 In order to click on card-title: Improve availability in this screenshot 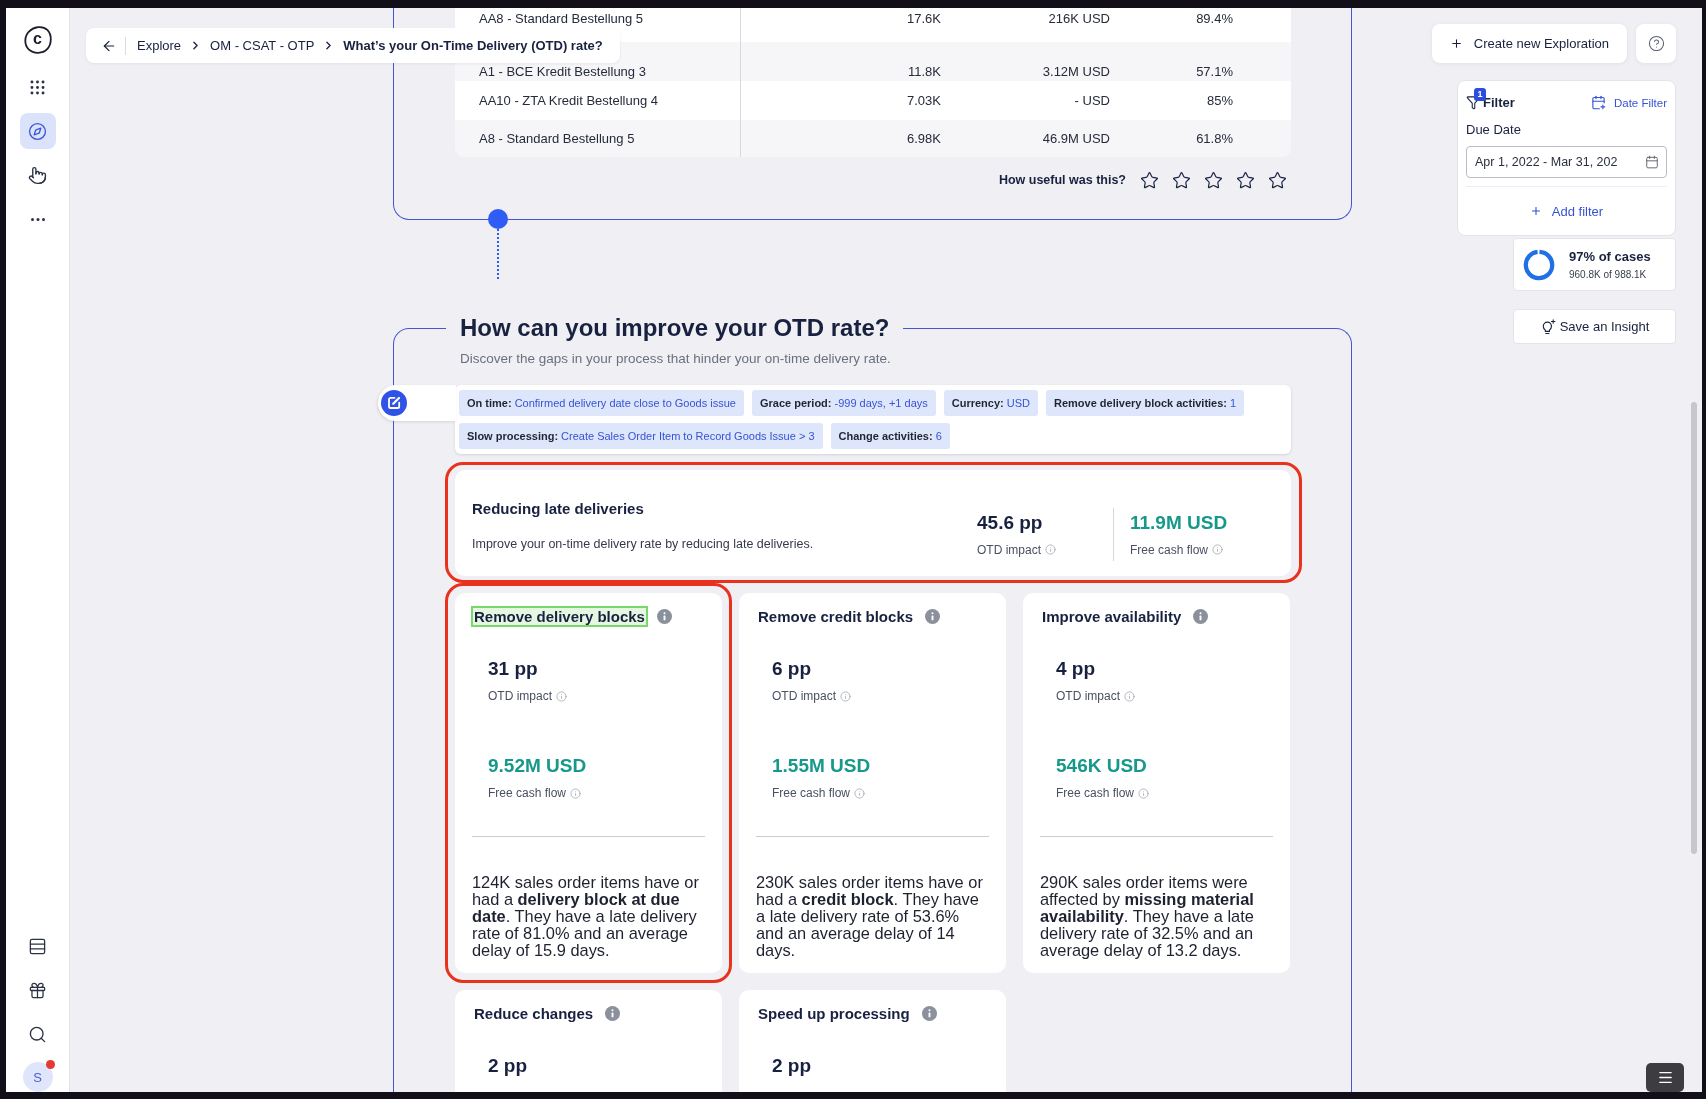, I will do `click(1112, 617)`.